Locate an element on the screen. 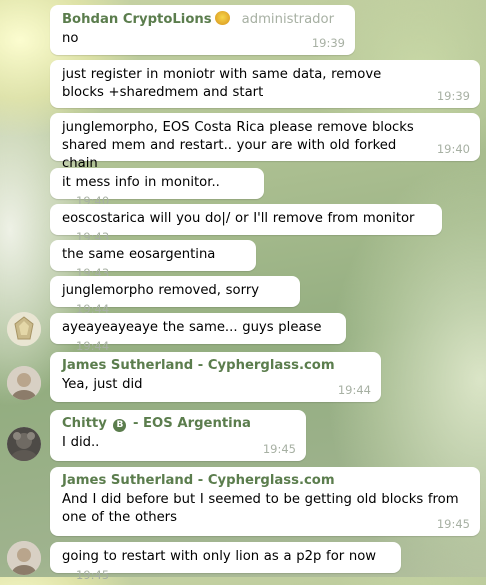 The image size is (486, 585). message-text-content: junglemorpho removed, sorry is located at coordinates (161, 290).